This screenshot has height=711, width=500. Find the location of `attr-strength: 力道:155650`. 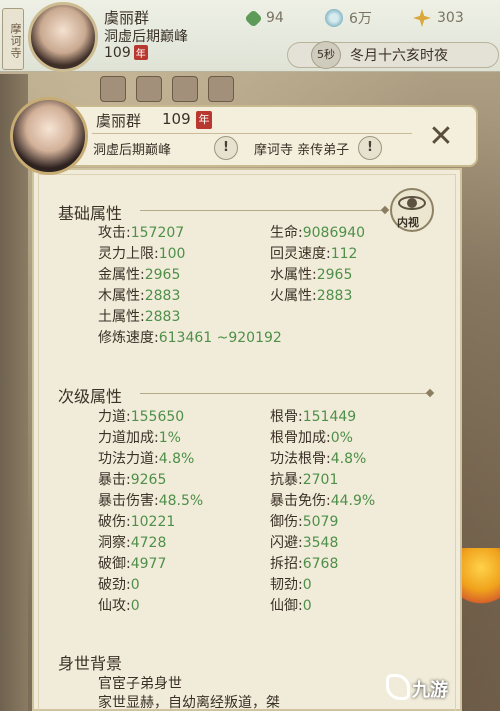

attr-strength: 力道:155650 is located at coordinates (141, 417).